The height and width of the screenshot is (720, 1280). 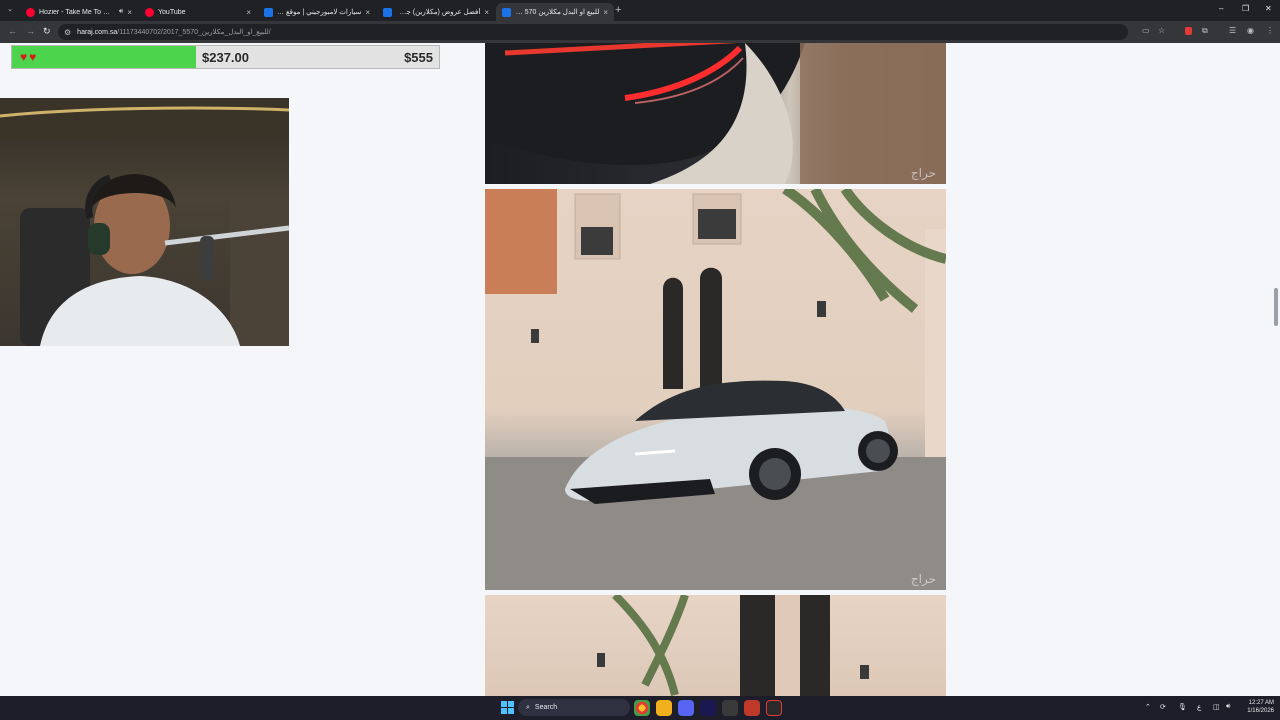 What do you see at coordinates (1148, 707) in the screenshot?
I see `show-hidden-icons-chevron: ⌃` at bounding box center [1148, 707].